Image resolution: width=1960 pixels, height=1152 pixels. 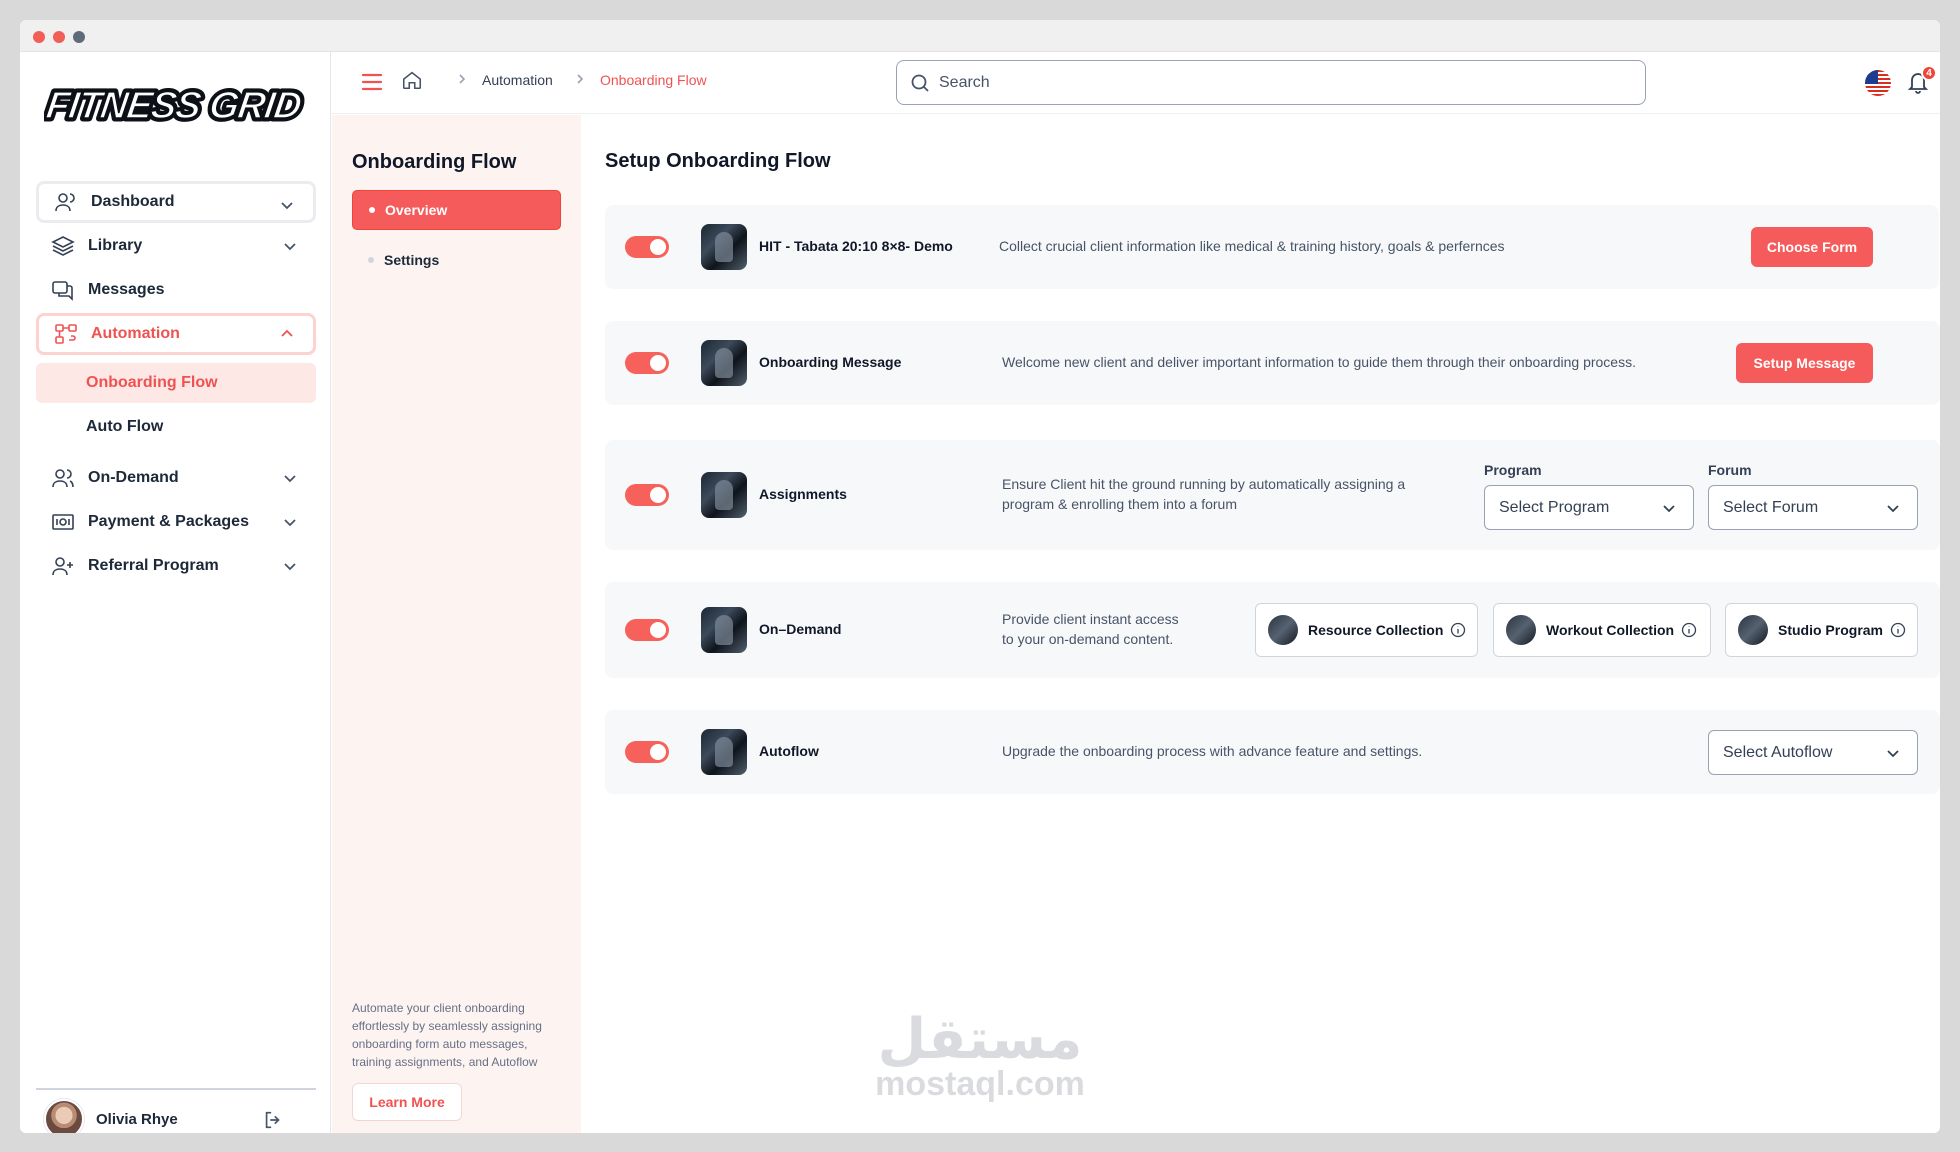 What do you see at coordinates (133, 477) in the screenshot?
I see `sidebar-item-label: On-Demand` at bounding box center [133, 477].